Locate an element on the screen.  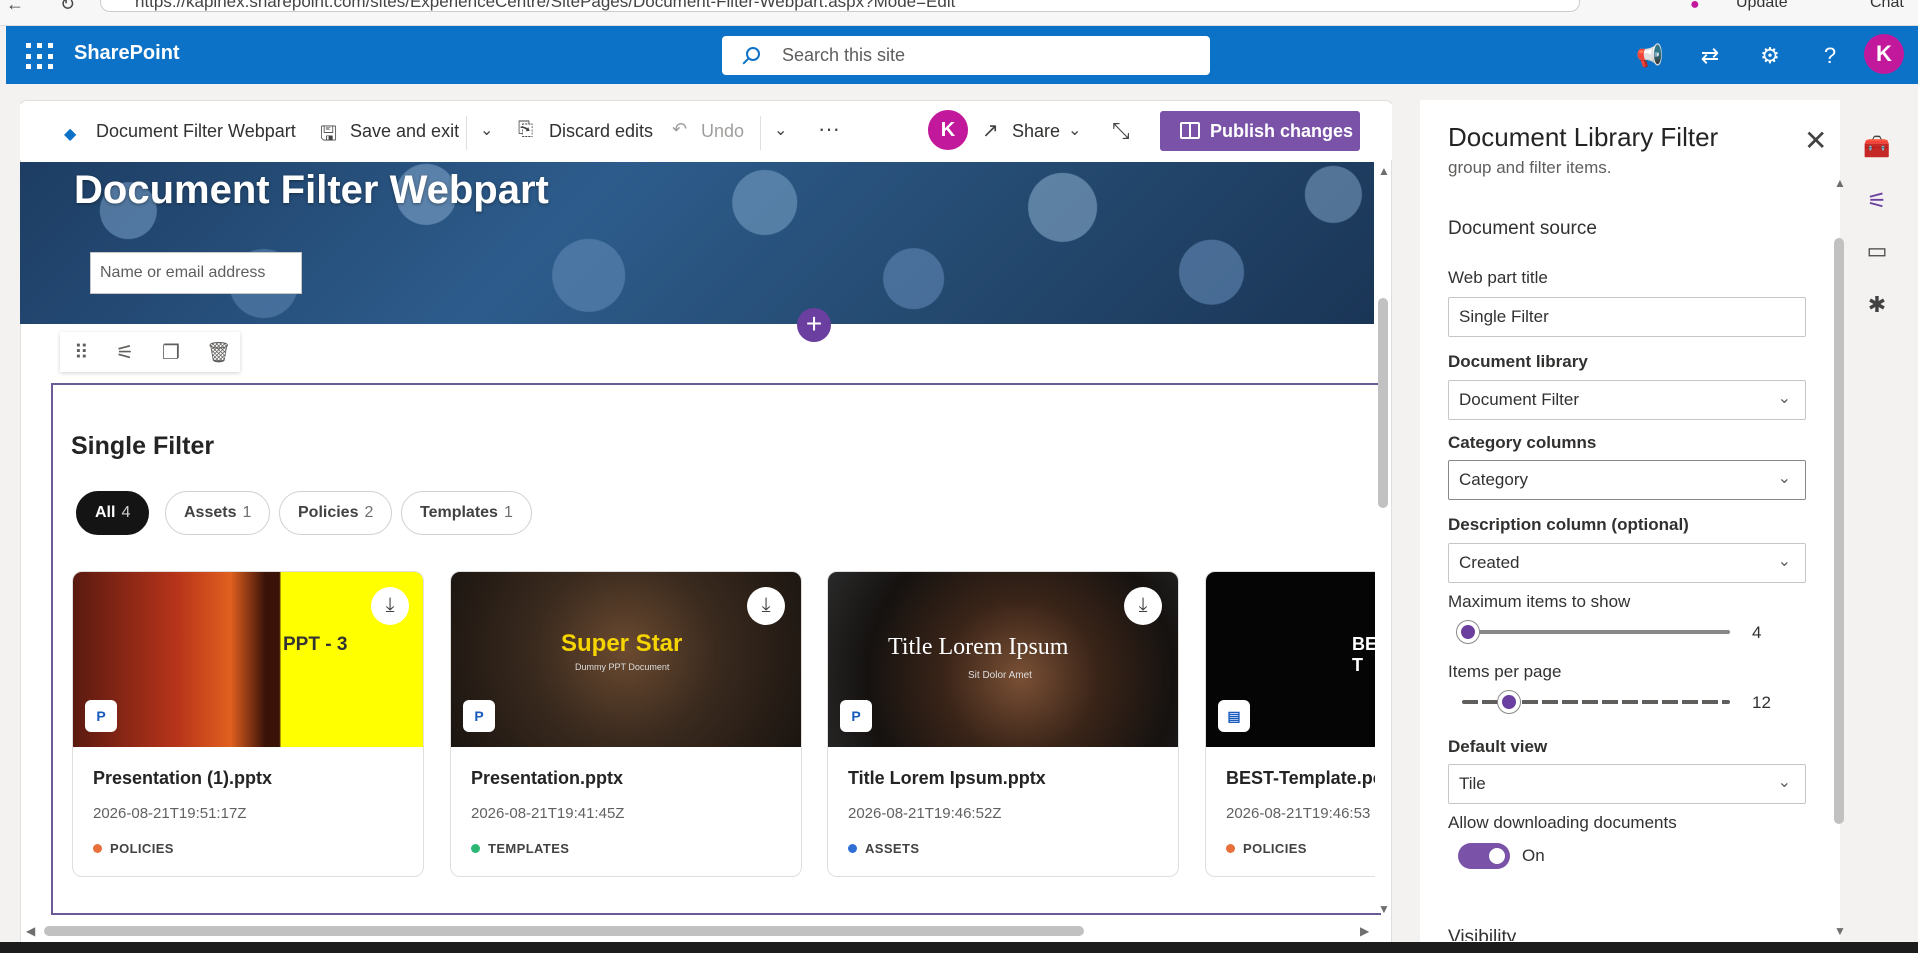
publish-label: Publish changes is located at coordinates (1282, 131).